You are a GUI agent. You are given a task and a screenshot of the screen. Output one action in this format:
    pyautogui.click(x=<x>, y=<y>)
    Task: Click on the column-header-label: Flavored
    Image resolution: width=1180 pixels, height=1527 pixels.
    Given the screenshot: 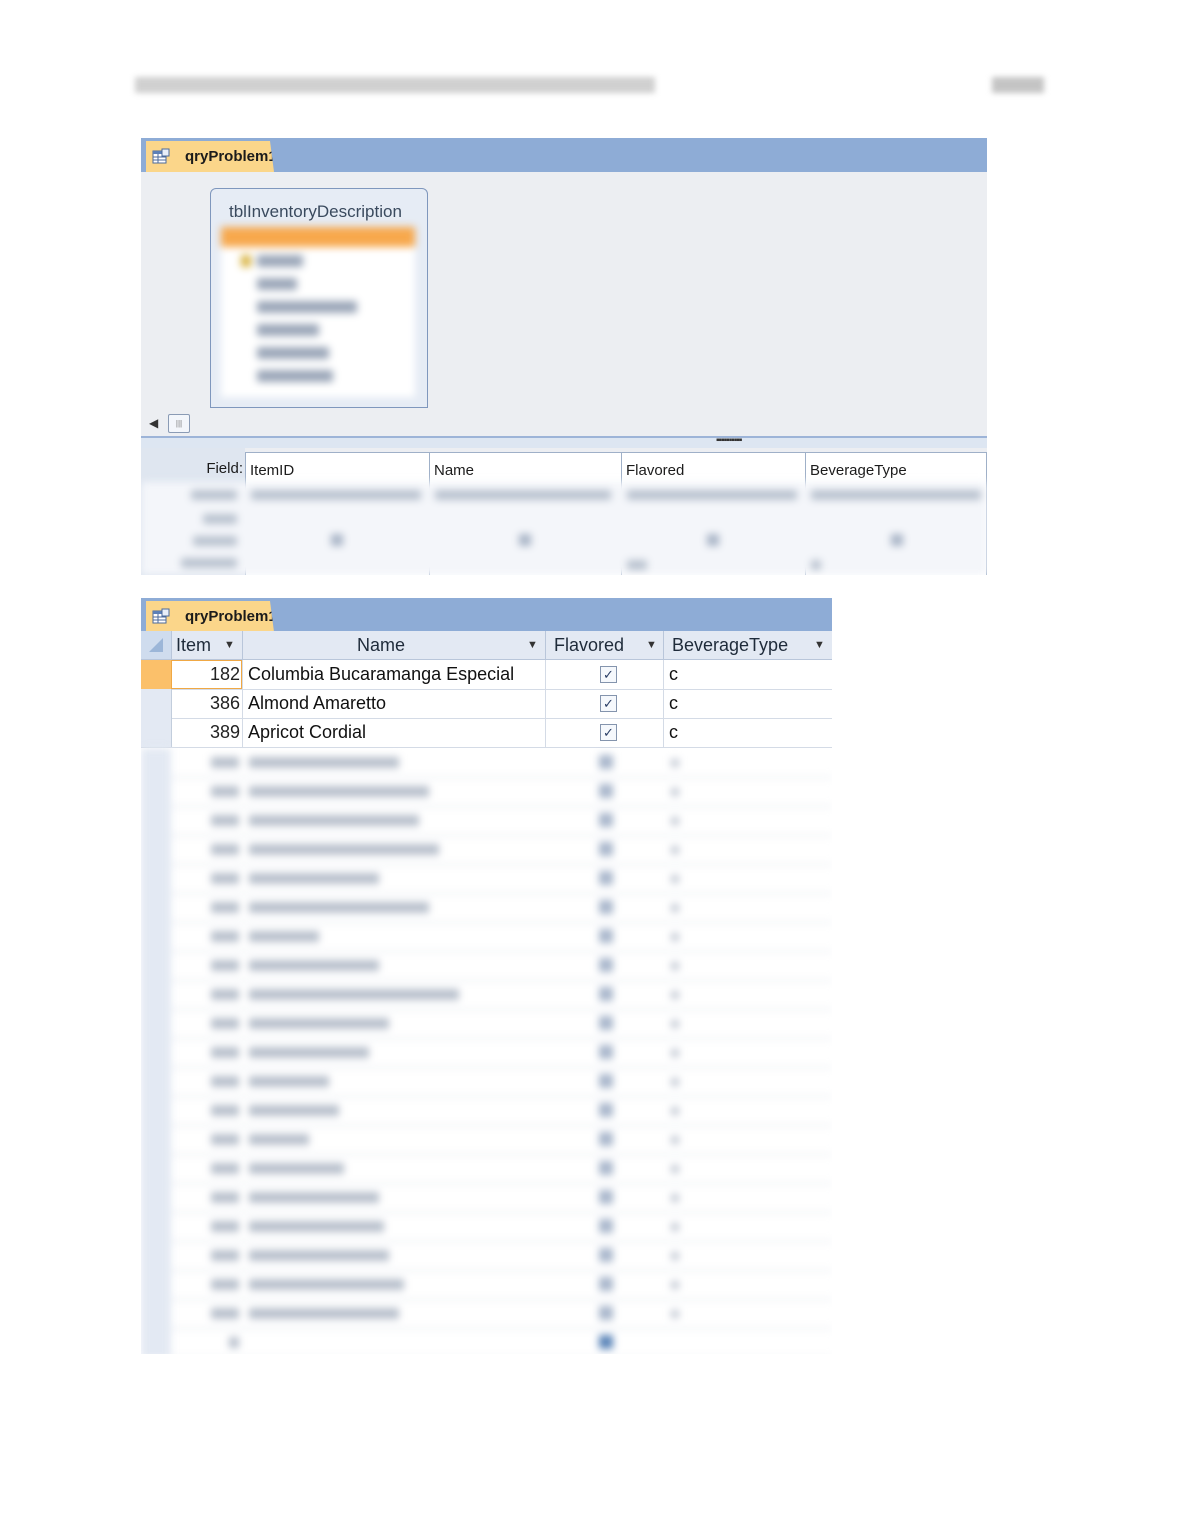 What is the action you would take?
    pyautogui.click(x=589, y=645)
    